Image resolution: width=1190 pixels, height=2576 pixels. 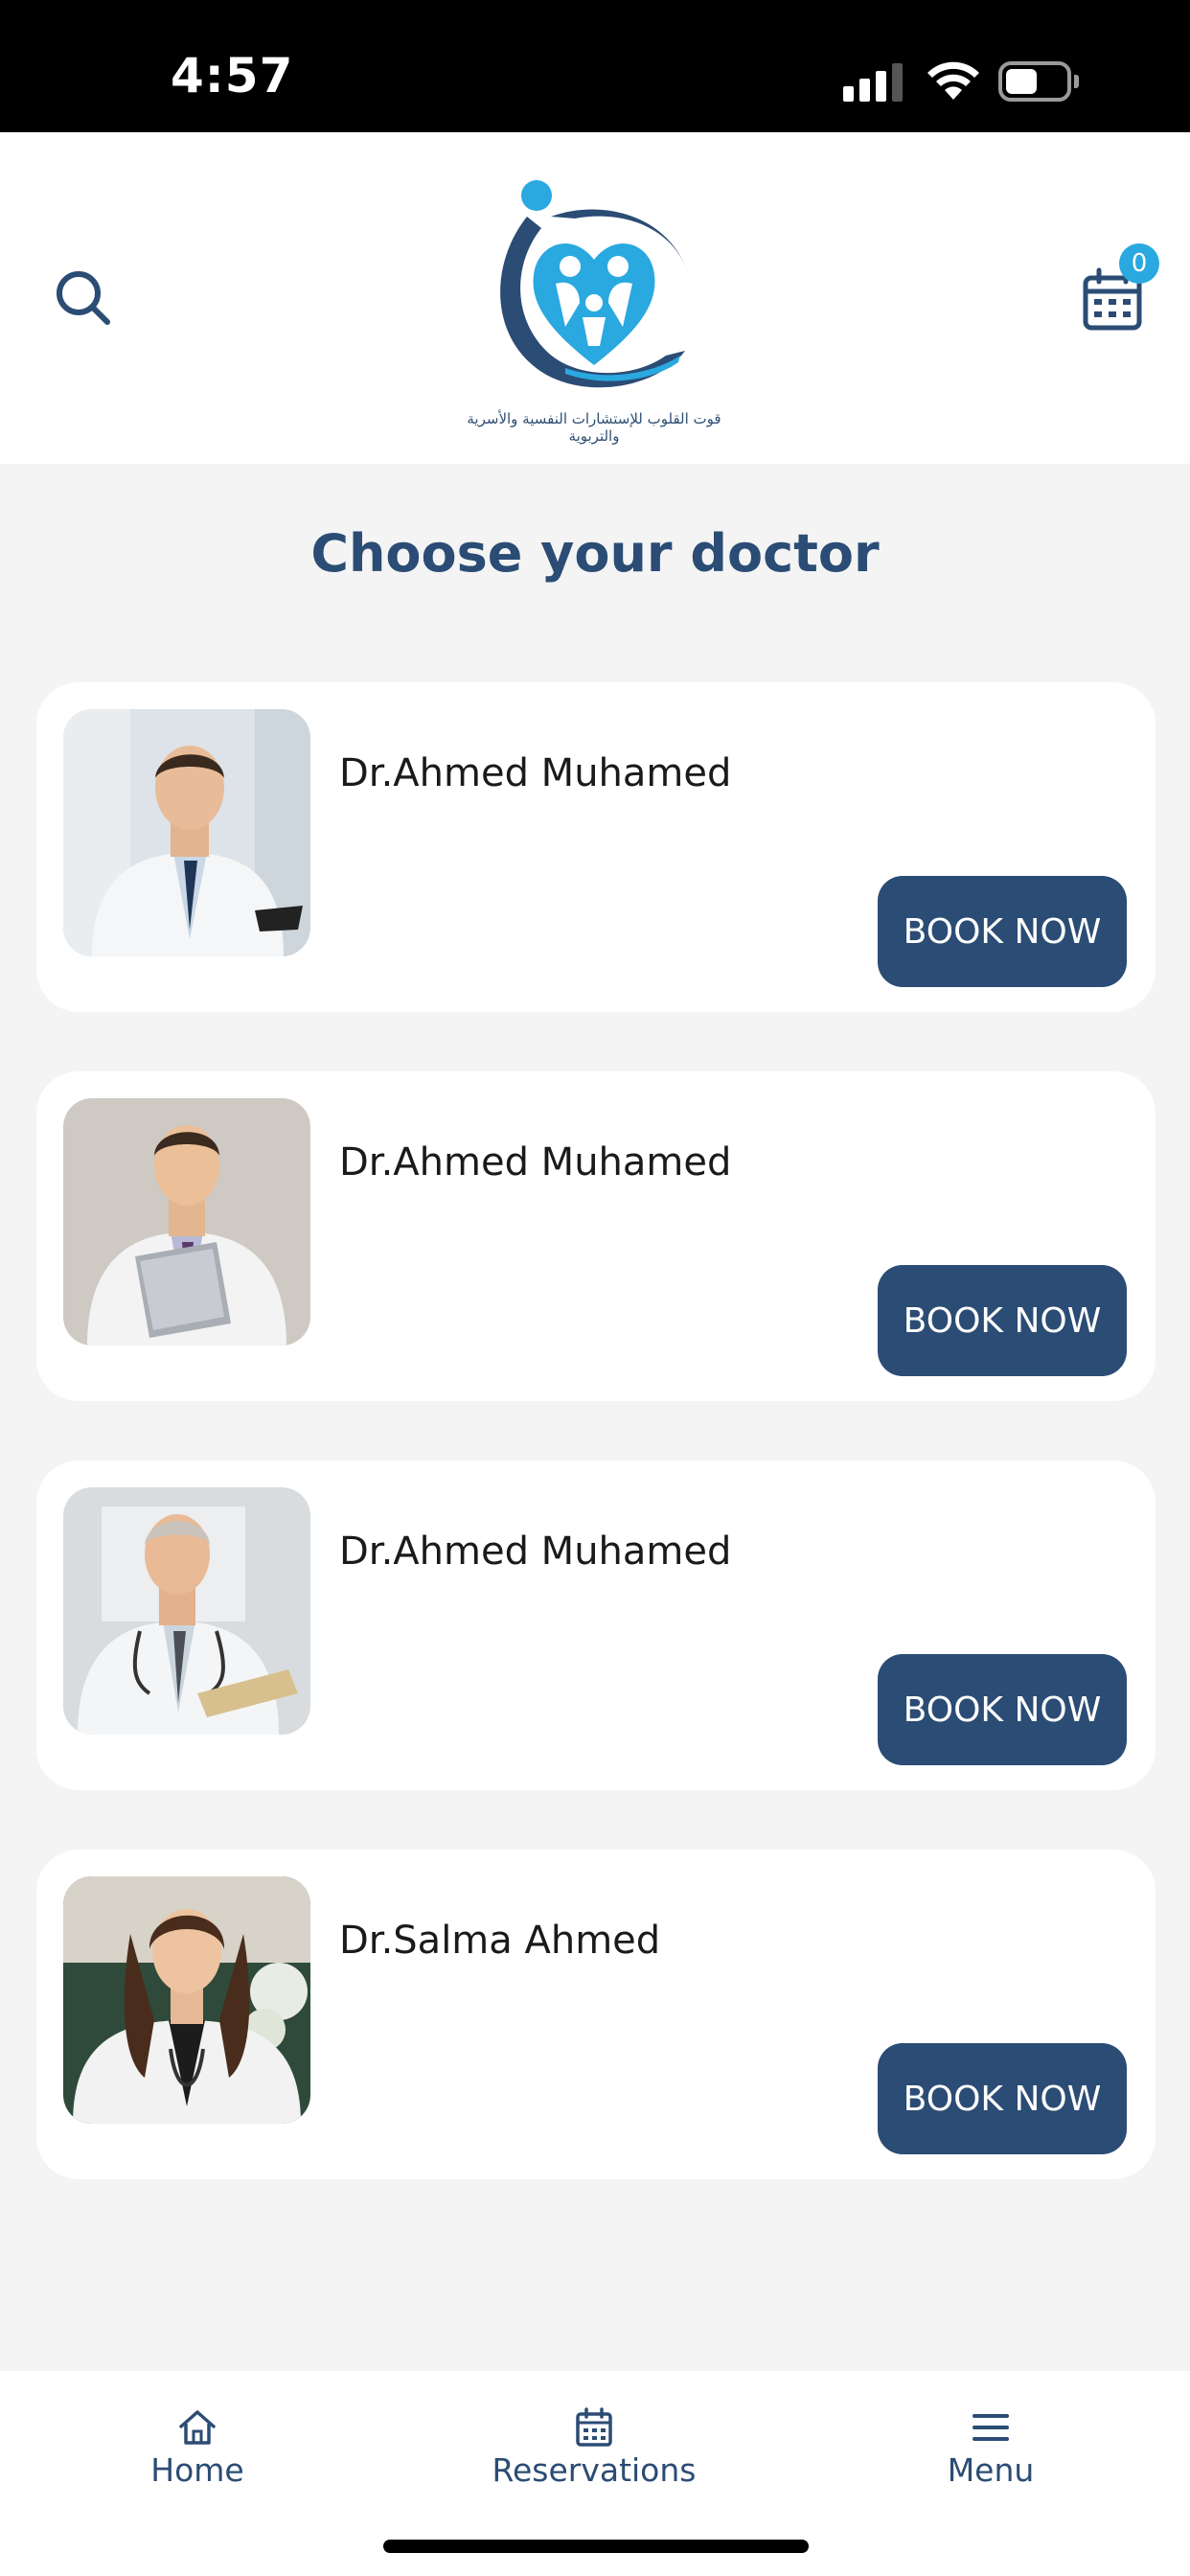 What do you see at coordinates (197, 2470) in the screenshot?
I see `nav-label-home: Home` at bounding box center [197, 2470].